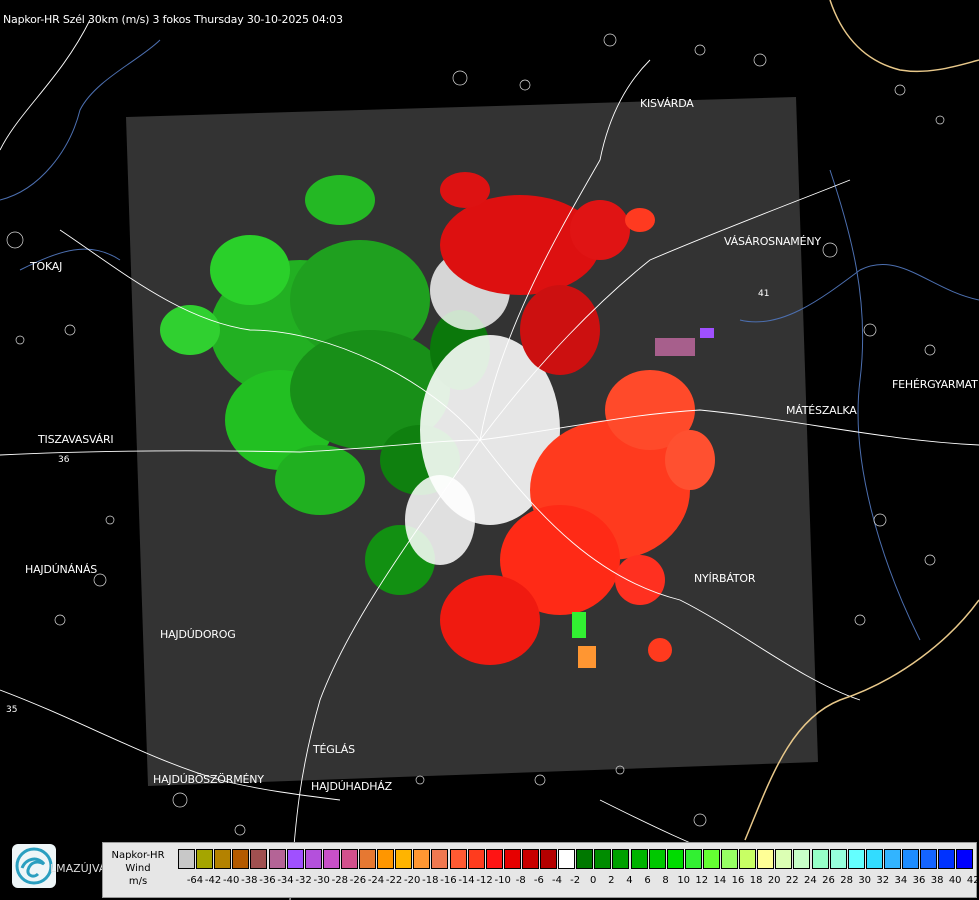  I want to click on road-number-36: 36, so click(64, 460).